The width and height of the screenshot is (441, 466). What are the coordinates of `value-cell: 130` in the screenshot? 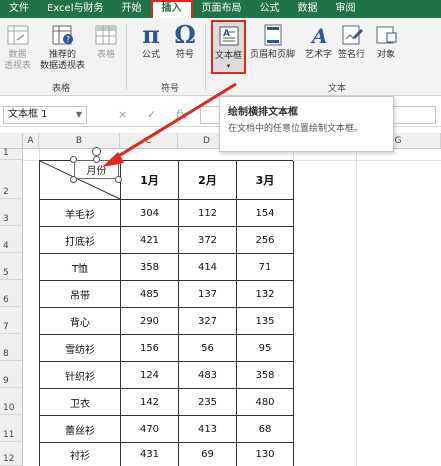 It's located at (265, 454).